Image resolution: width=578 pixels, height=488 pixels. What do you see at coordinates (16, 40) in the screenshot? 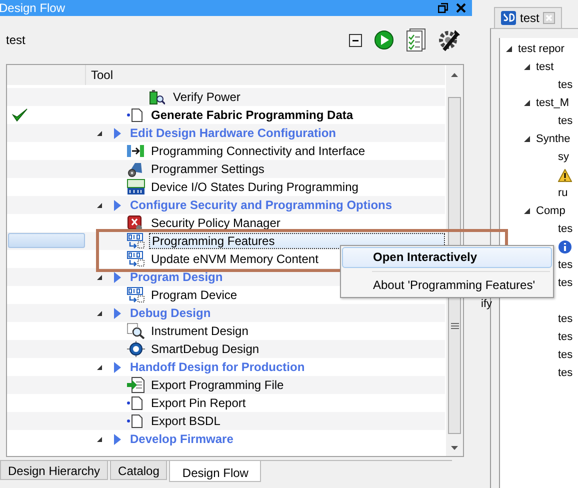
I see `project-name: test` at bounding box center [16, 40].